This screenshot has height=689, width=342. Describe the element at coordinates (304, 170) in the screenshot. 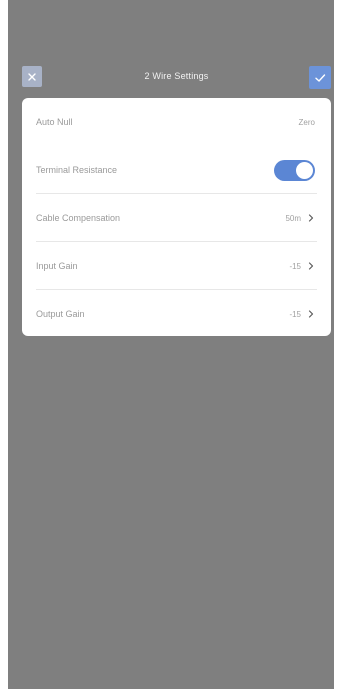

I see `toggle-knob` at that location.